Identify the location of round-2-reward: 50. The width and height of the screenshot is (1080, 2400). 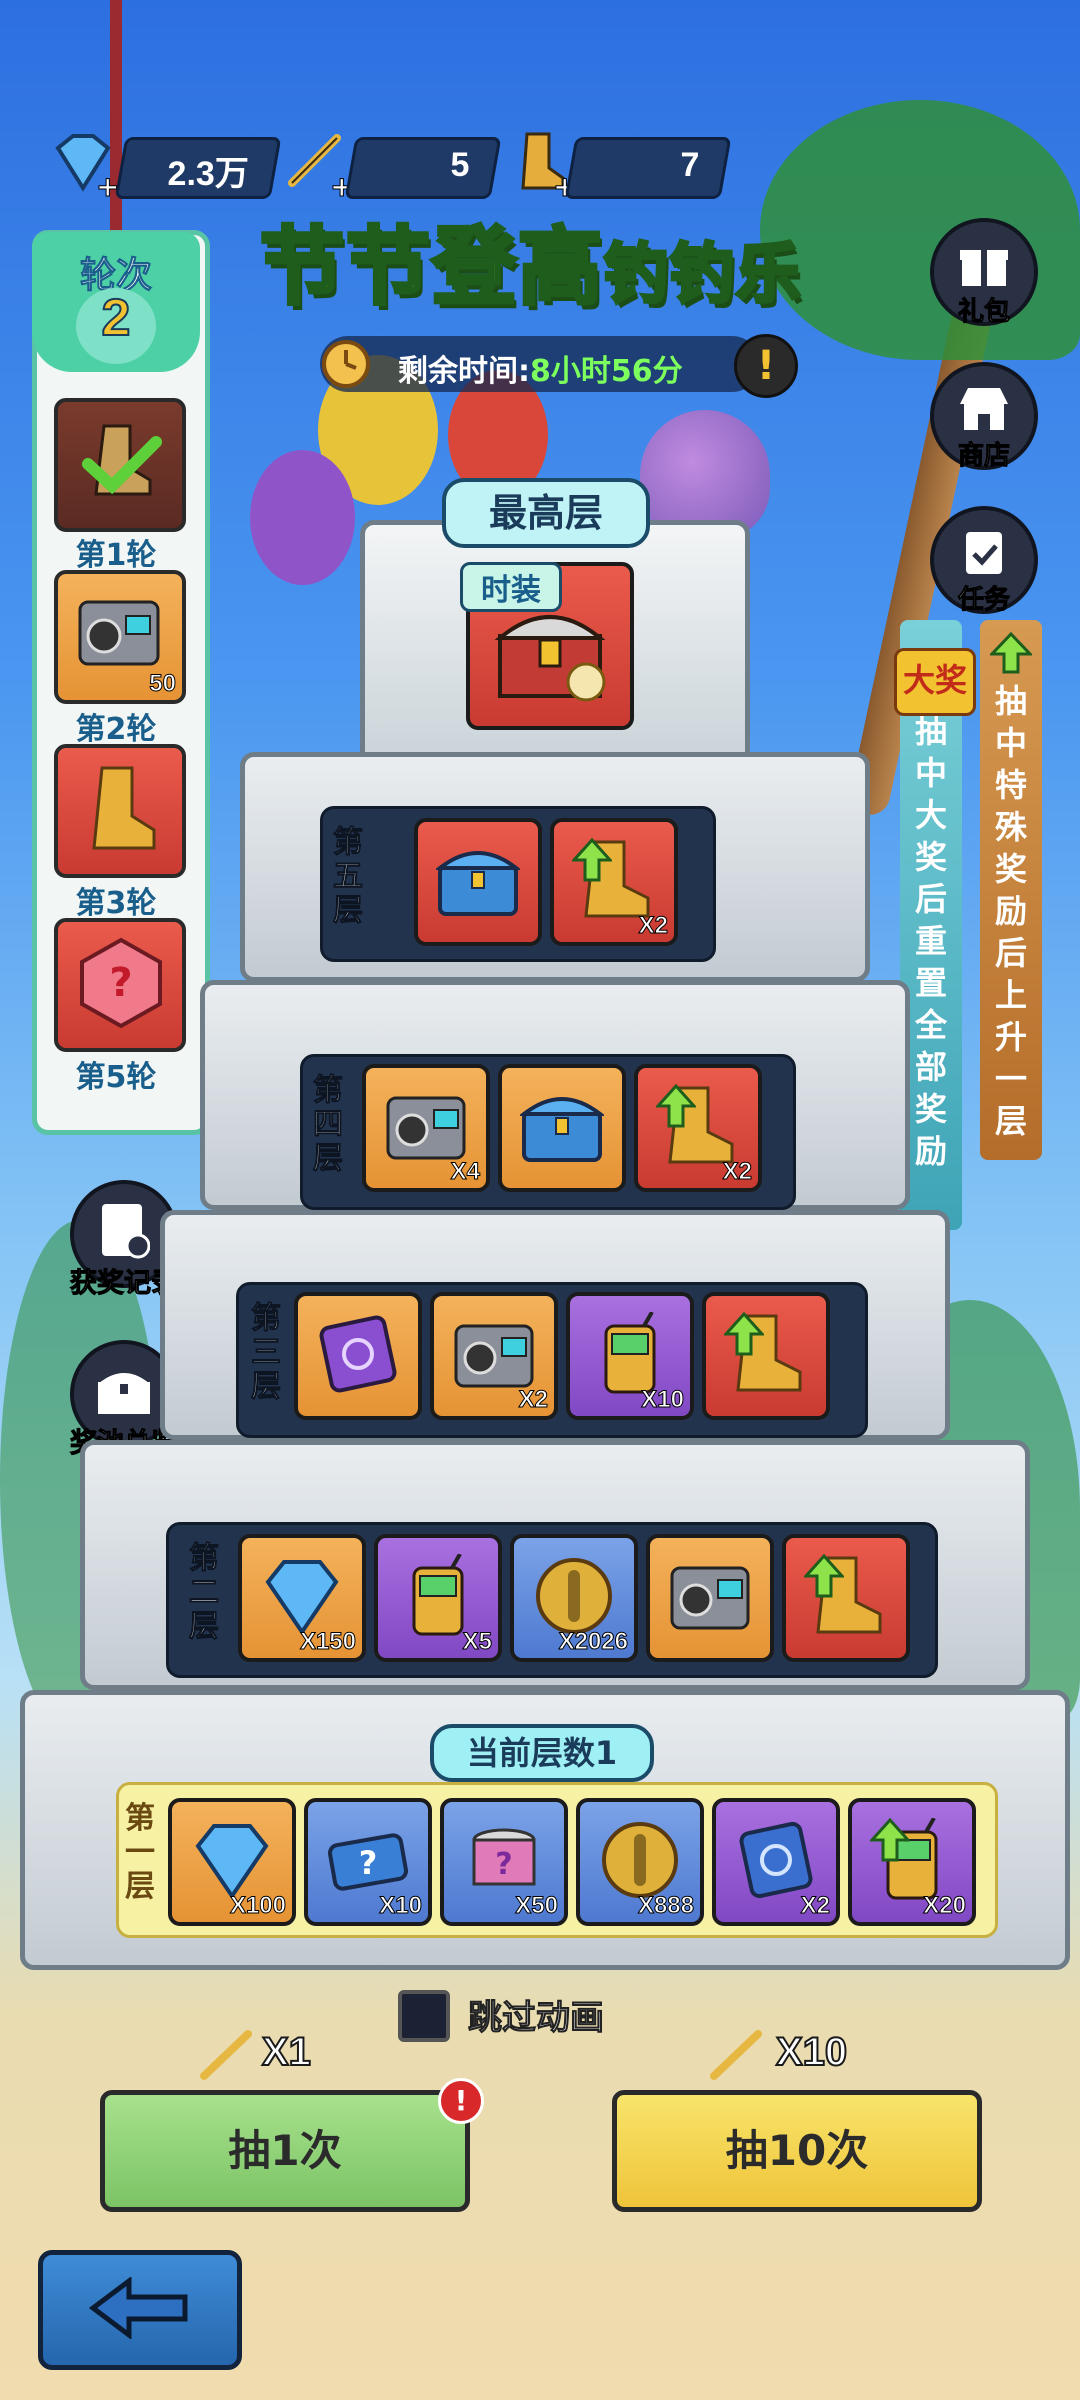
(120, 637).